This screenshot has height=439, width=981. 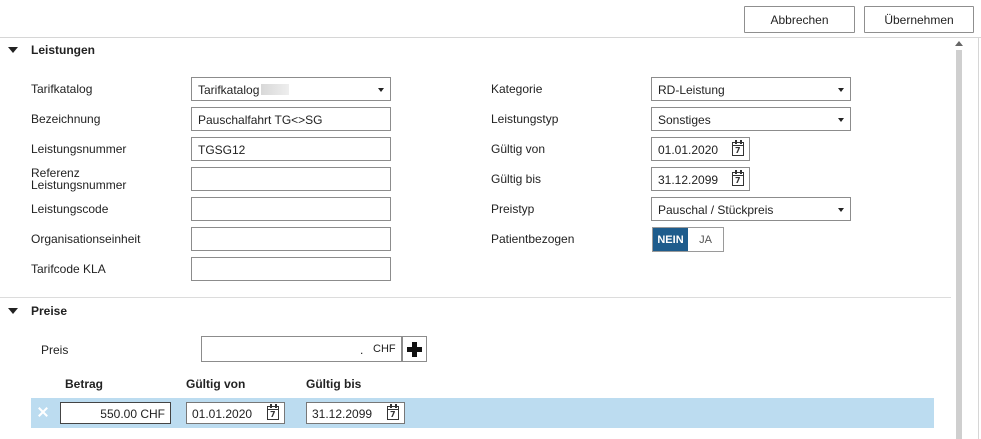 What do you see at coordinates (334, 384) in the screenshot?
I see `column-header-gueltig-bis: Gültig bis` at bounding box center [334, 384].